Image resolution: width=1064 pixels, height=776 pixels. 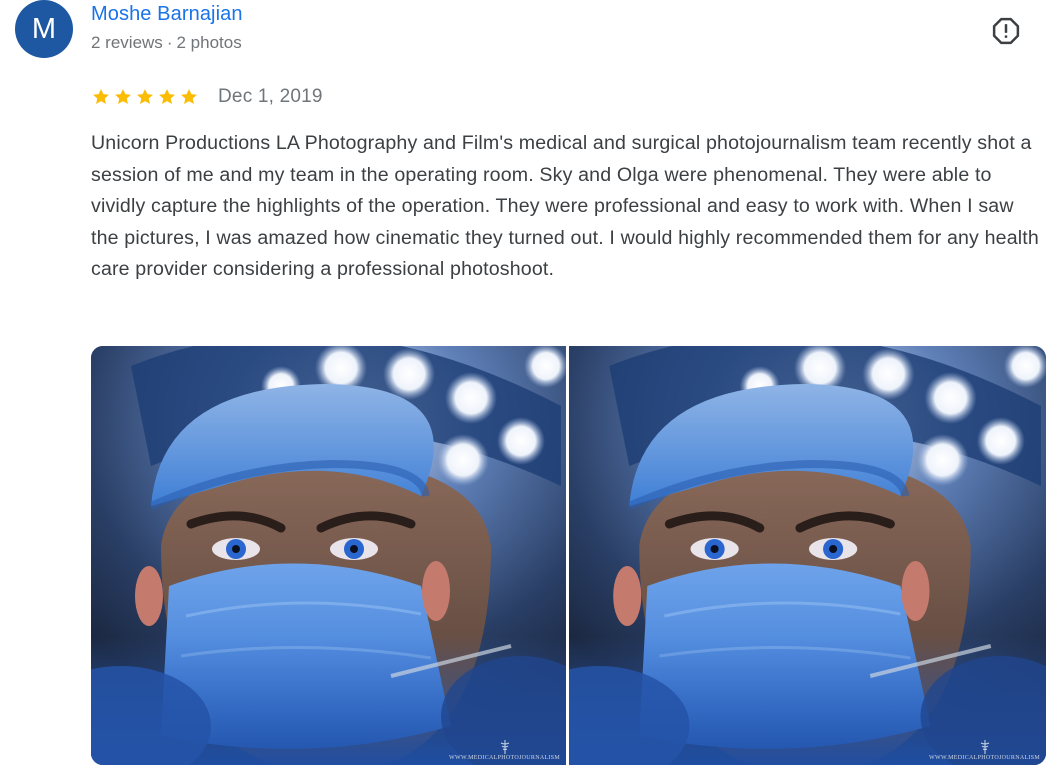 I want to click on reviewer-review-count: 2 reviews, so click(x=127, y=42).